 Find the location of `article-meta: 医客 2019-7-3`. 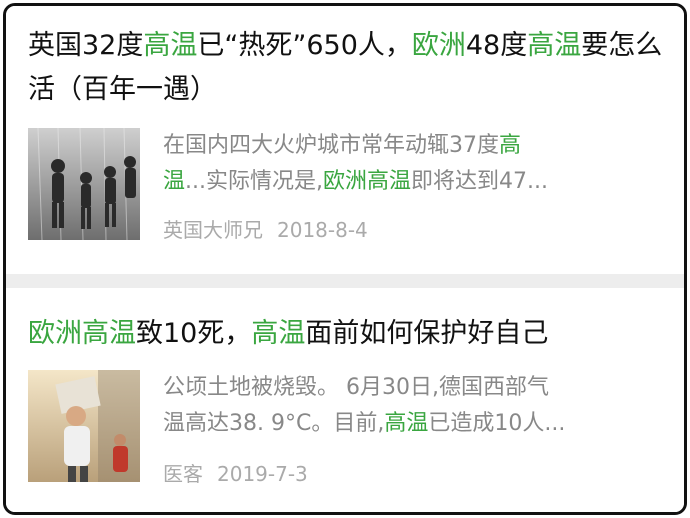

article-meta: 医客 2019-7-3 is located at coordinates (235, 472).